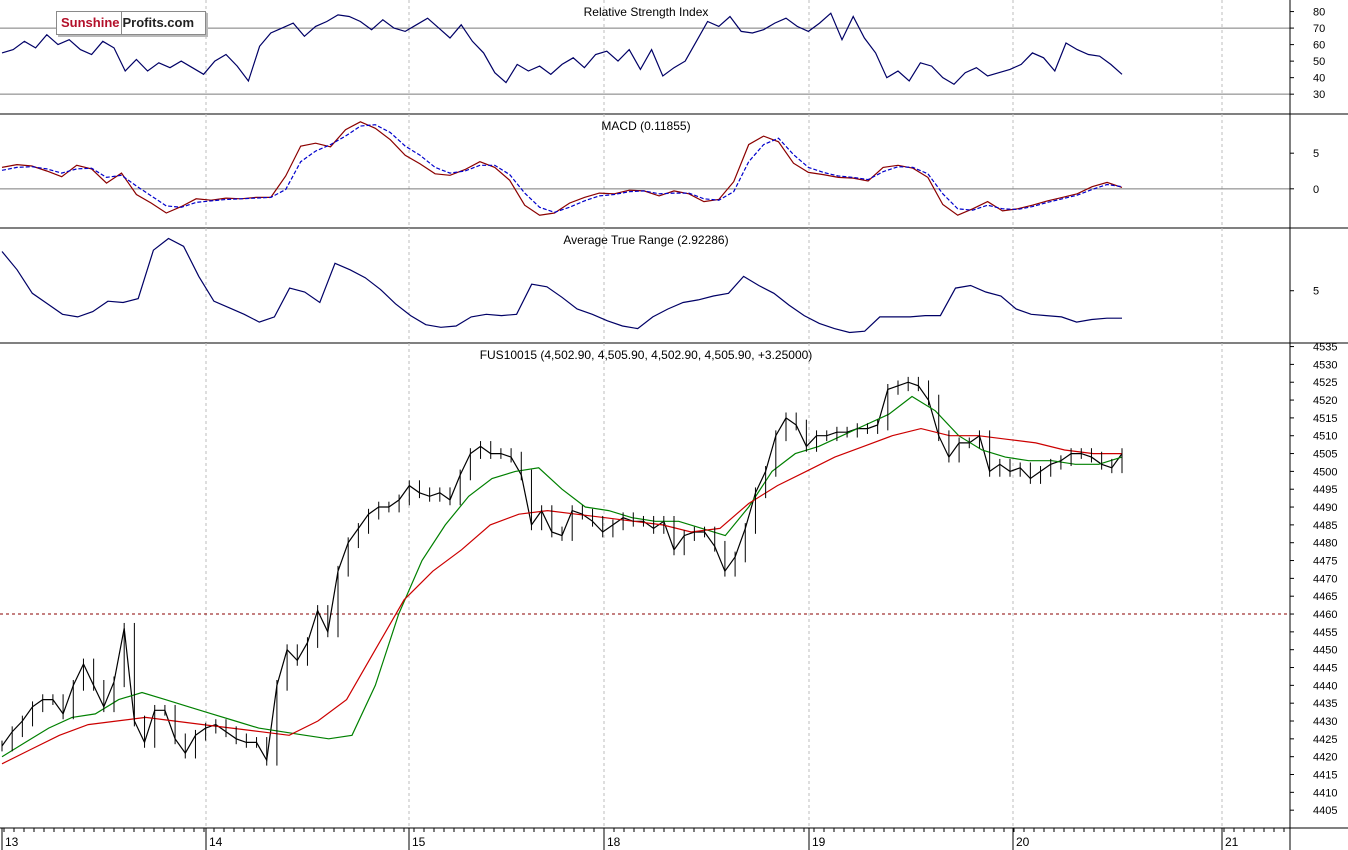  What do you see at coordinates (819, 842) in the screenshot?
I see `x-tick-label: 19` at bounding box center [819, 842].